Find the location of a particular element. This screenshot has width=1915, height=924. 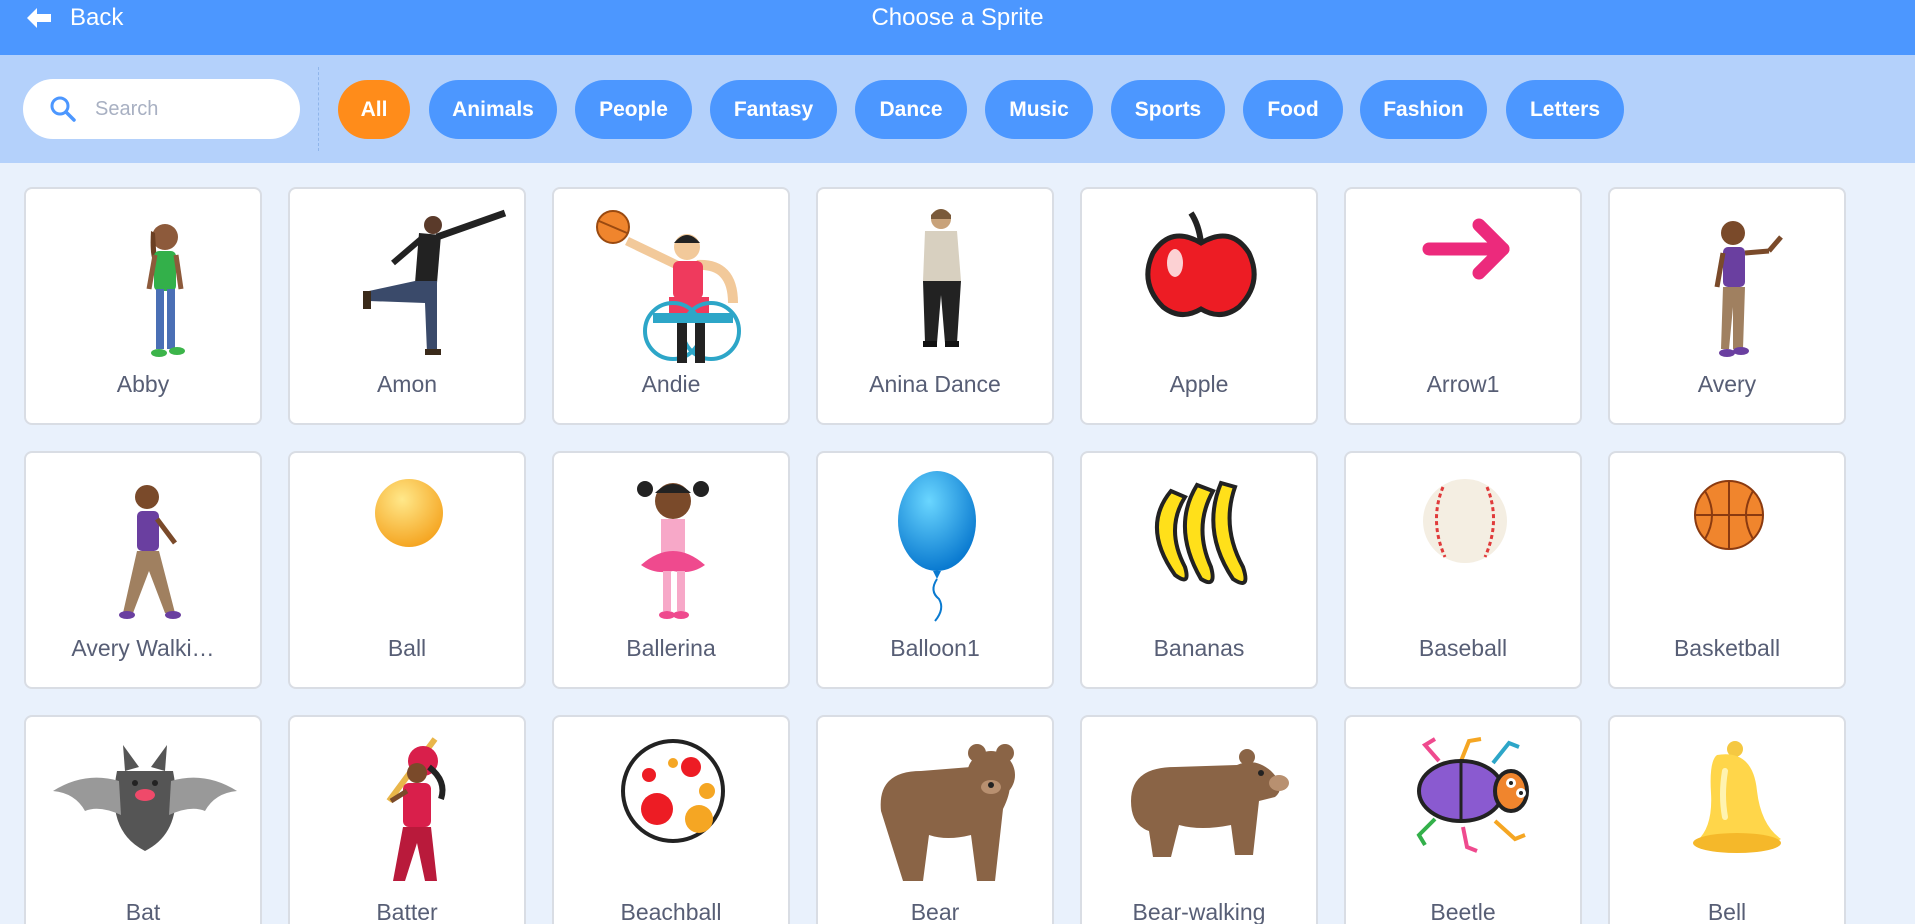

tag-all: All is located at coordinates (374, 109).